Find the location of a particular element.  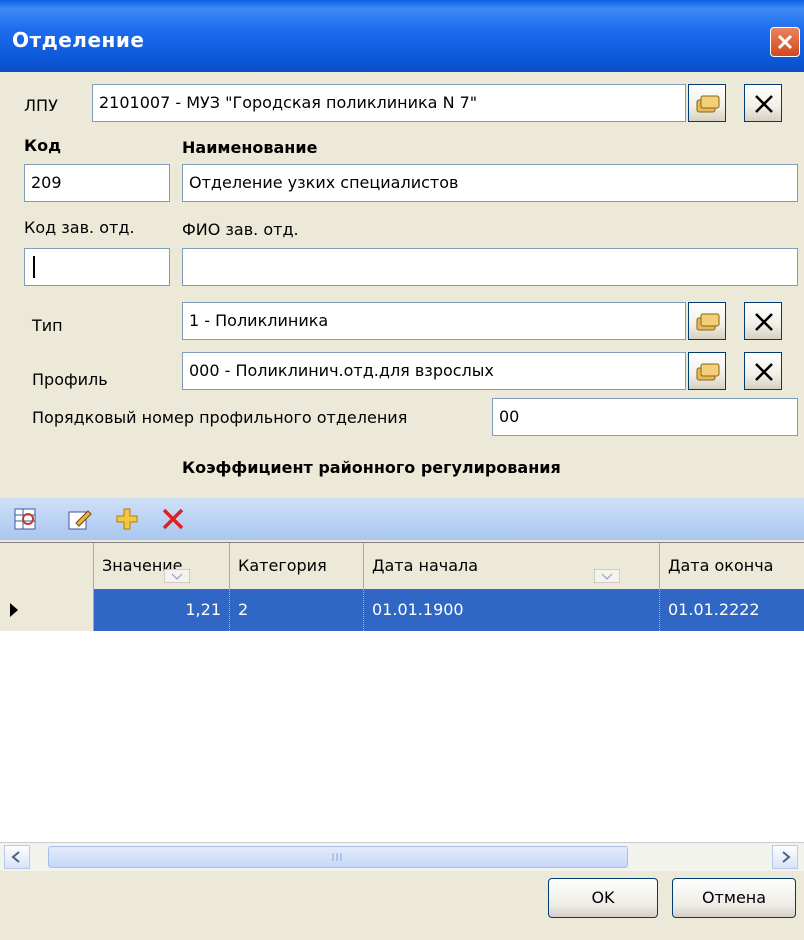

add-icon is located at coordinates (127, 519).